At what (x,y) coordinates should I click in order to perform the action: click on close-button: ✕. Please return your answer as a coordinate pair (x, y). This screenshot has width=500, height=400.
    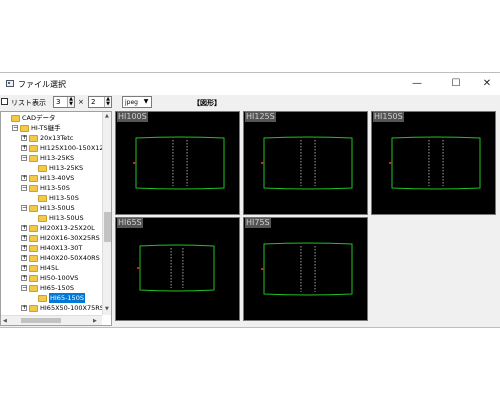
    Looking at the image, I should click on (487, 84).